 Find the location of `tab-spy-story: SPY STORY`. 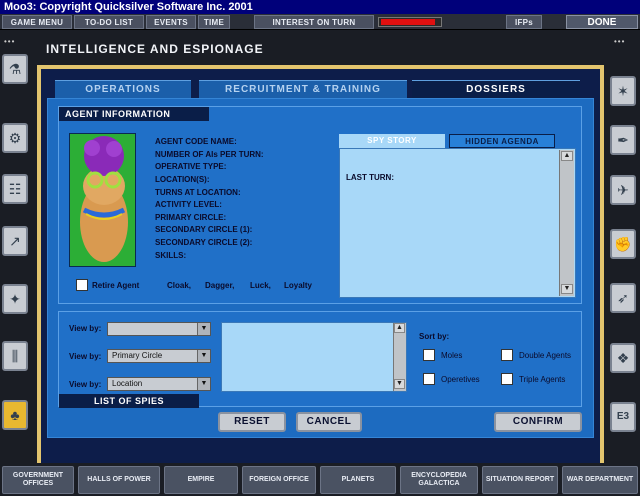

tab-spy-story: SPY STORY is located at coordinates (392, 141).